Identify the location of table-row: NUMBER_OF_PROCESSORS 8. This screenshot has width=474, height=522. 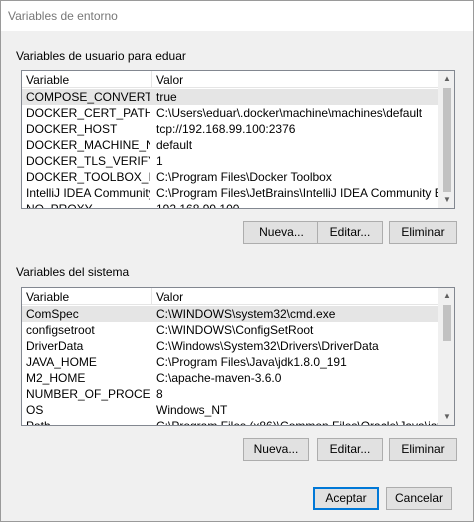
(231, 394).